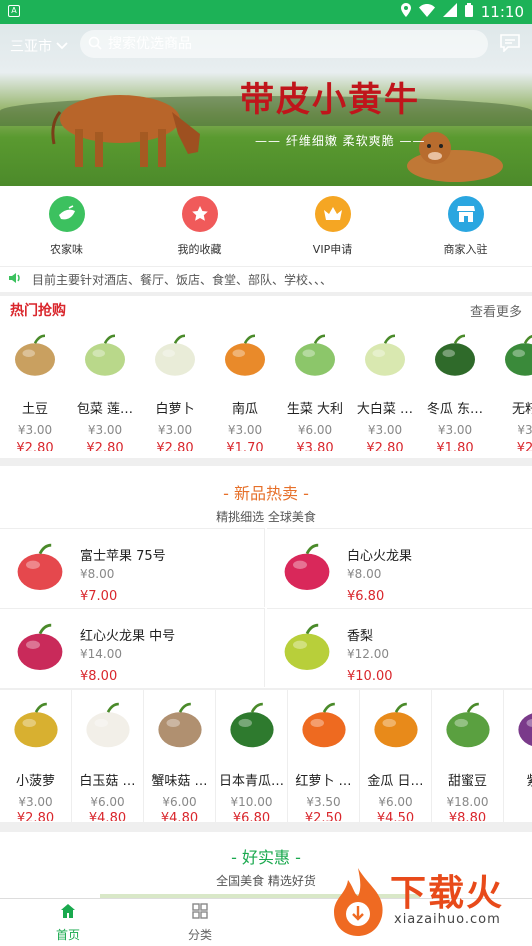  Describe the element at coordinates (511, 390) in the screenshot. I see `hot-buy-item: 无籽 ¥3 ¥2` at that location.